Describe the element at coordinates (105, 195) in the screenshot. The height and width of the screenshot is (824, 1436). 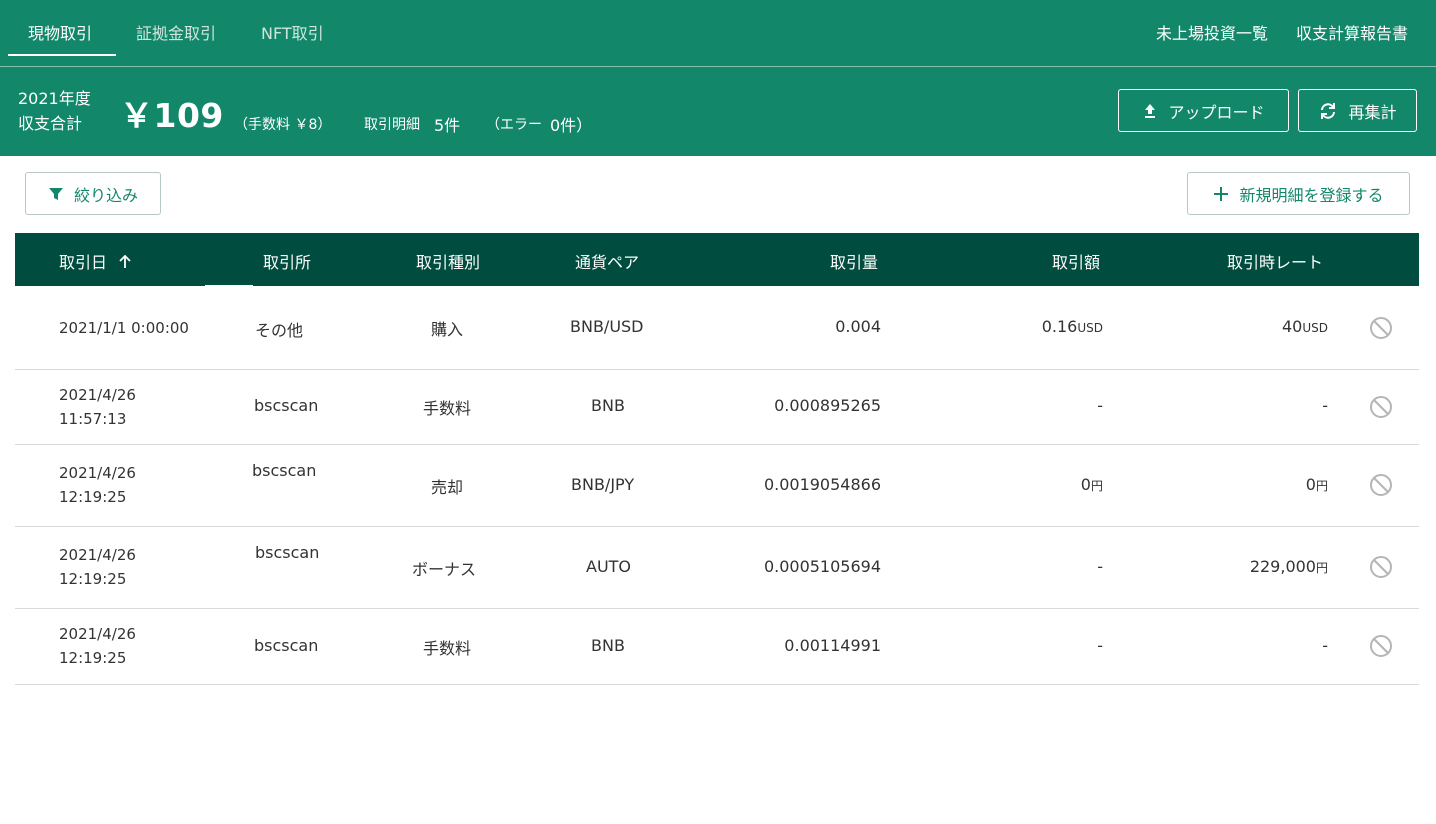
I see `filter-label: 絞り込み` at that location.